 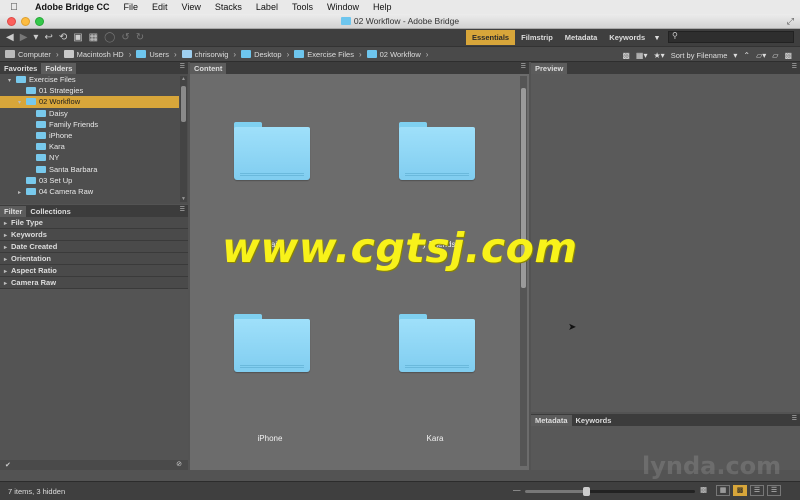 What do you see at coordinates (89, 169) in the screenshot?
I see `folder-tree-item: Santa Barbara` at bounding box center [89, 169].